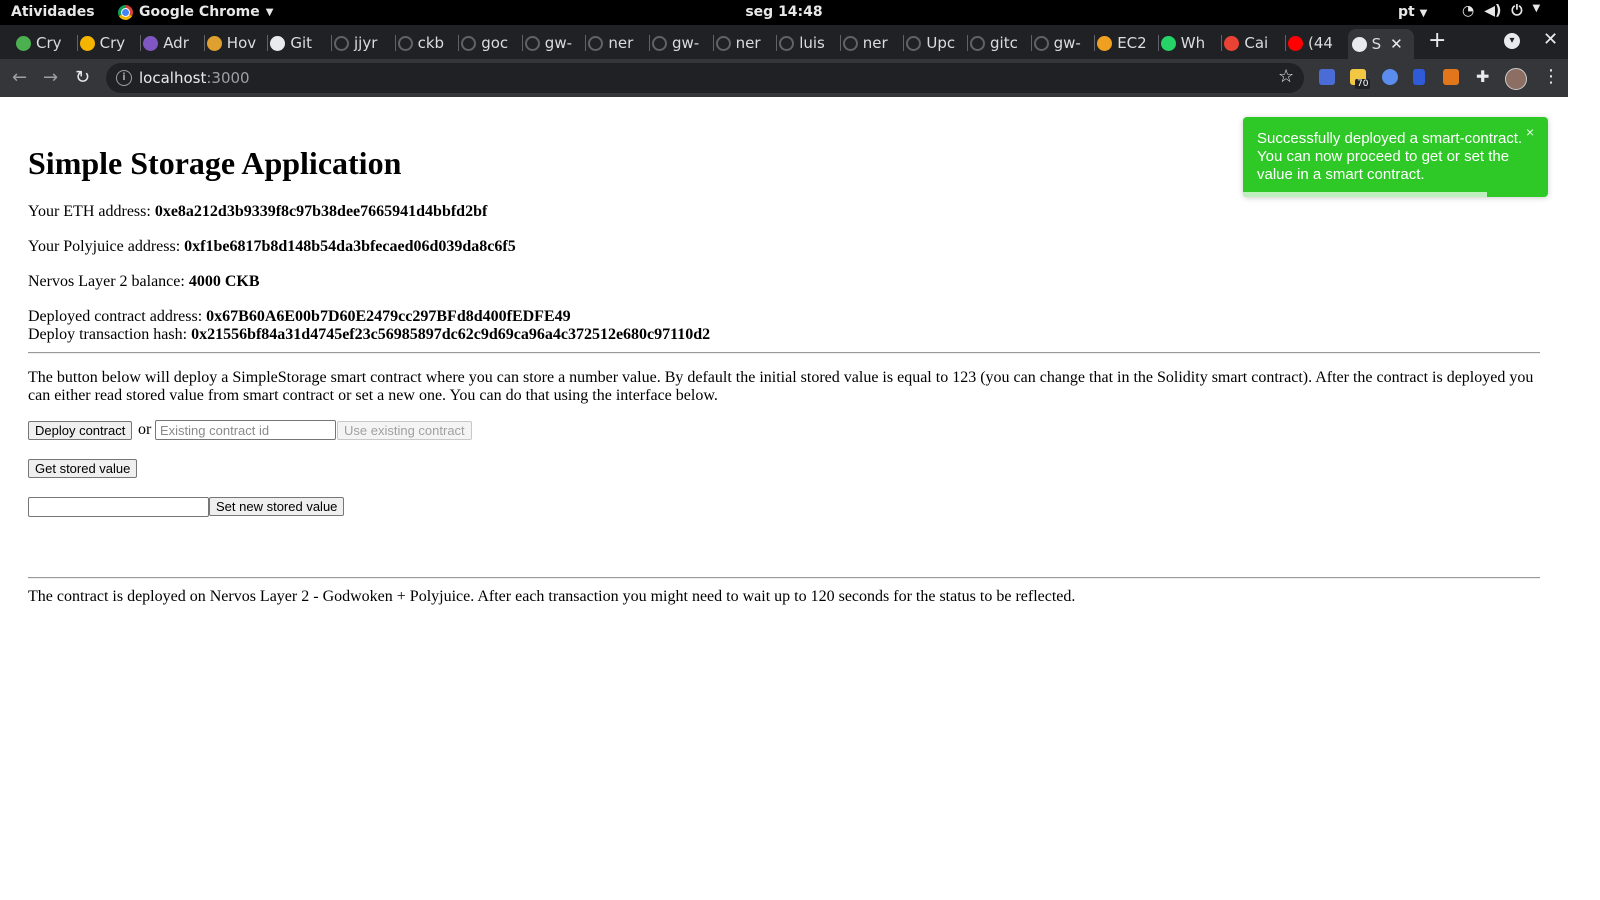 This screenshot has height=900, width=1600. What do you see at coordinates (1363, 84) in the screenshot?
I see `extension-badge: 70` at bounding box center [1363, 84].